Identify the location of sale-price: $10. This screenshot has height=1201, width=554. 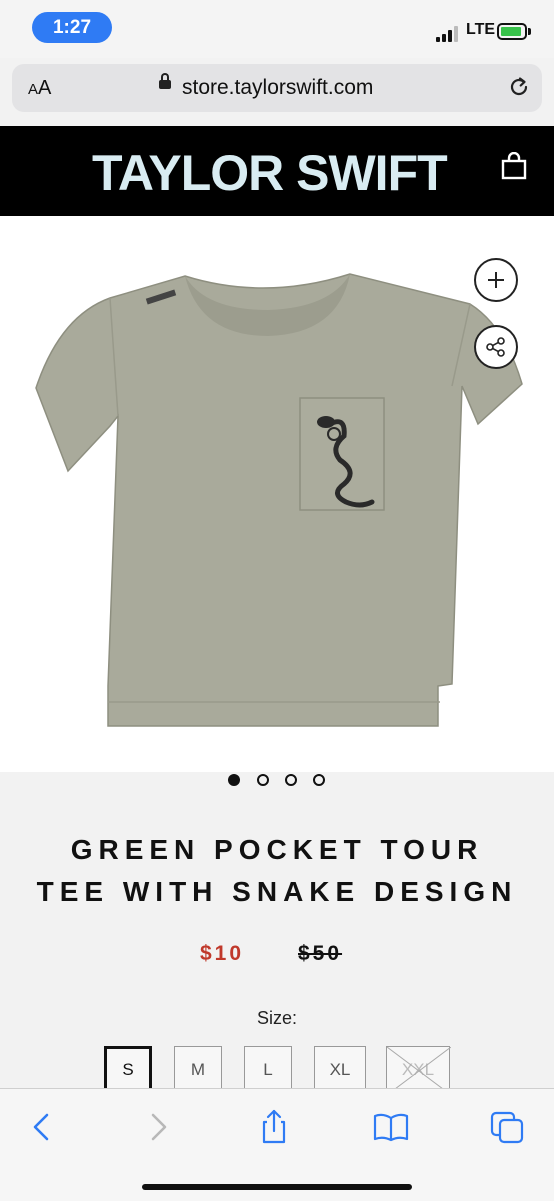
(222, 953).